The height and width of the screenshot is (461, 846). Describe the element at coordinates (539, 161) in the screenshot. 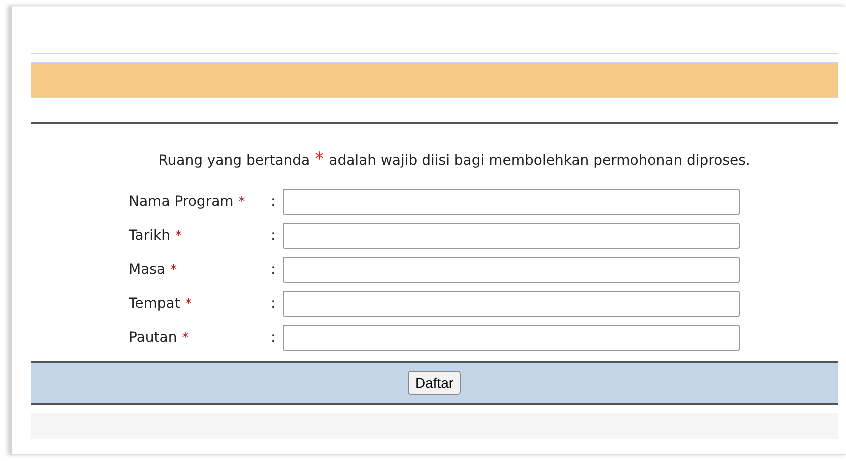

I see `notice-text: adalah wajib diisi bagi membolehkan permohonan diproses.` at that location.